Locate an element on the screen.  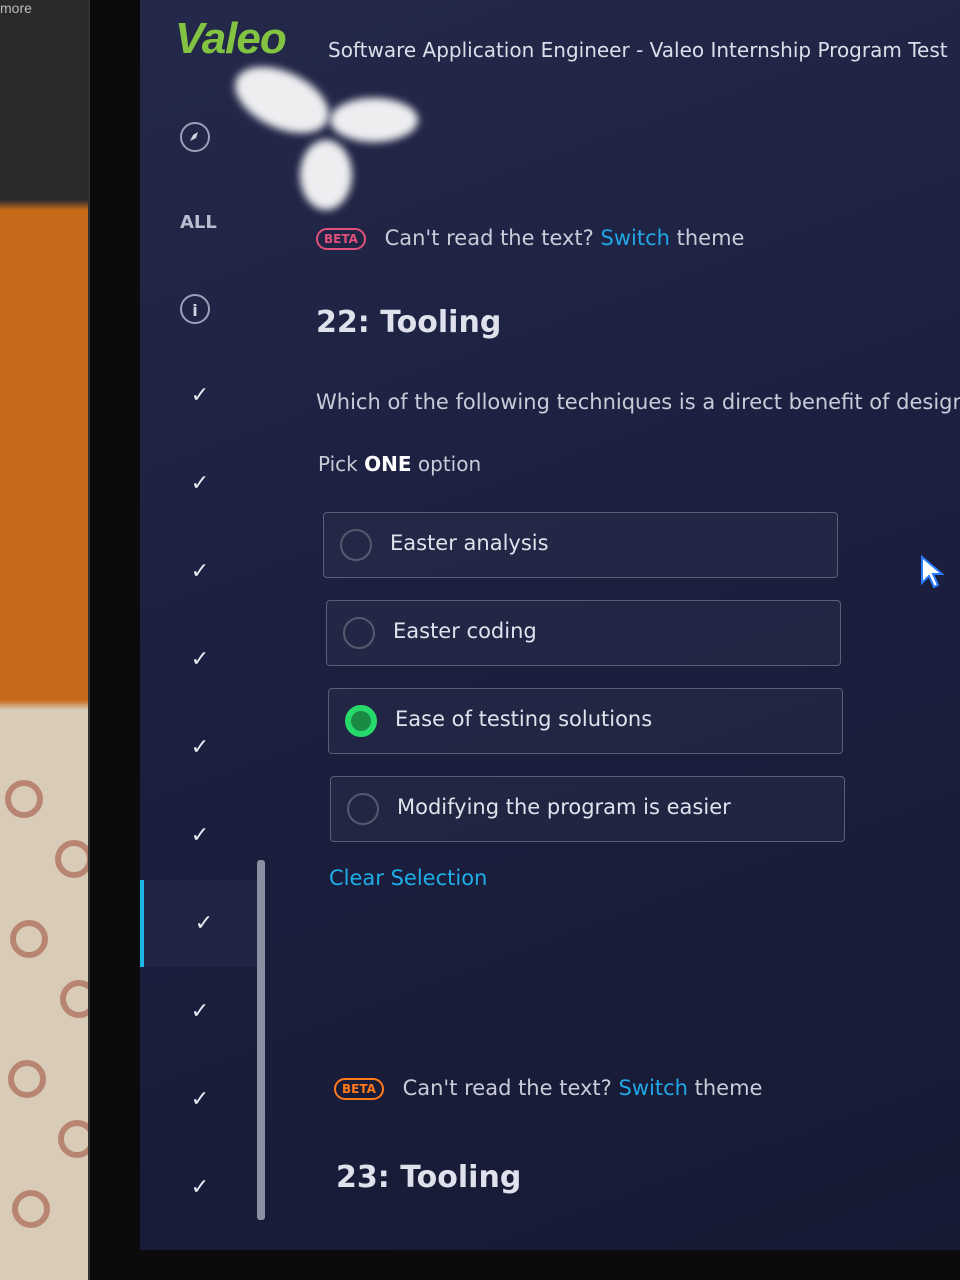
info-icon: i is located at coordinates (195, 309).